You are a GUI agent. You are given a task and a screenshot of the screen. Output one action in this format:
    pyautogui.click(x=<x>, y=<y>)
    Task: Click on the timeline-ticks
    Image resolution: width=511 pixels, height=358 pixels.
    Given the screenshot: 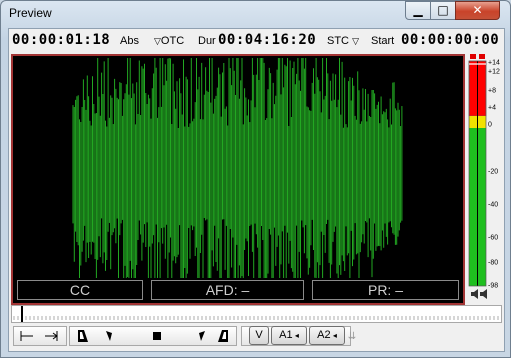 What is the action you would take?
    pyautogui.click(x=256, y=314)
    